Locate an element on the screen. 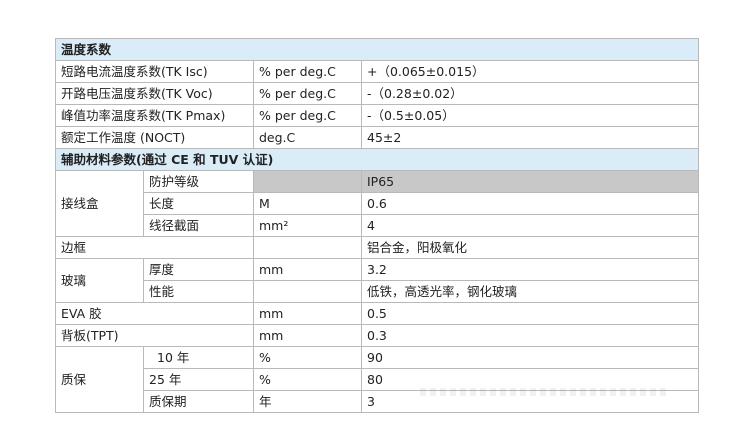  section-header-temperature: 温度系数 is located at coordinates (377, 49).